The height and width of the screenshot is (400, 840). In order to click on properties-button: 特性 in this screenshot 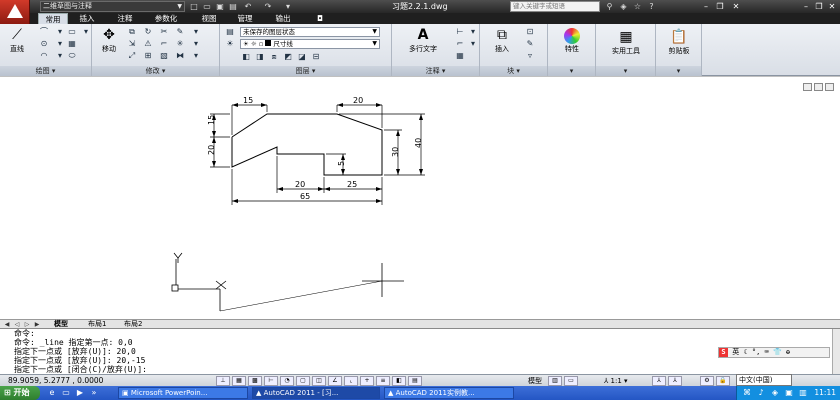, I will do `click(572, 41)`.